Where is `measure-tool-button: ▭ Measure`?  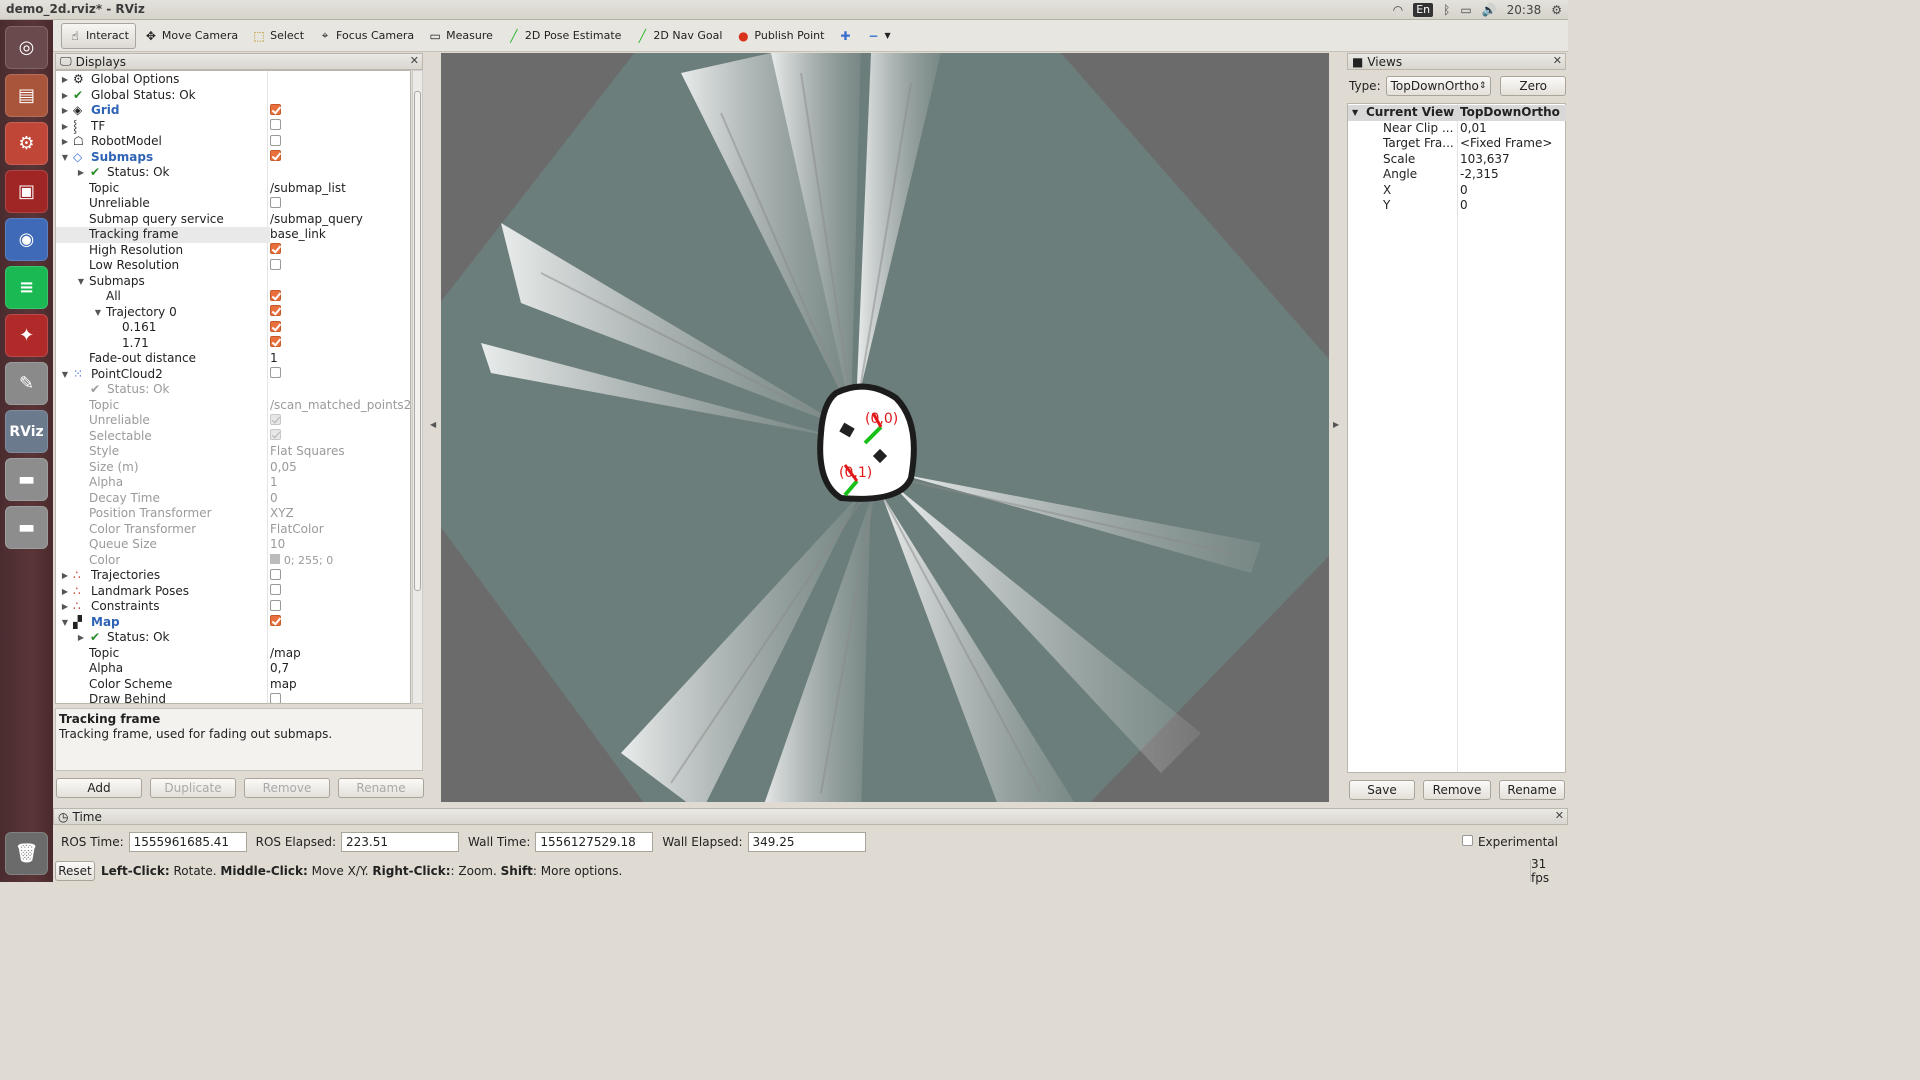
measure-tool-button: ▭ Measure is located at coordinates (460, 36).